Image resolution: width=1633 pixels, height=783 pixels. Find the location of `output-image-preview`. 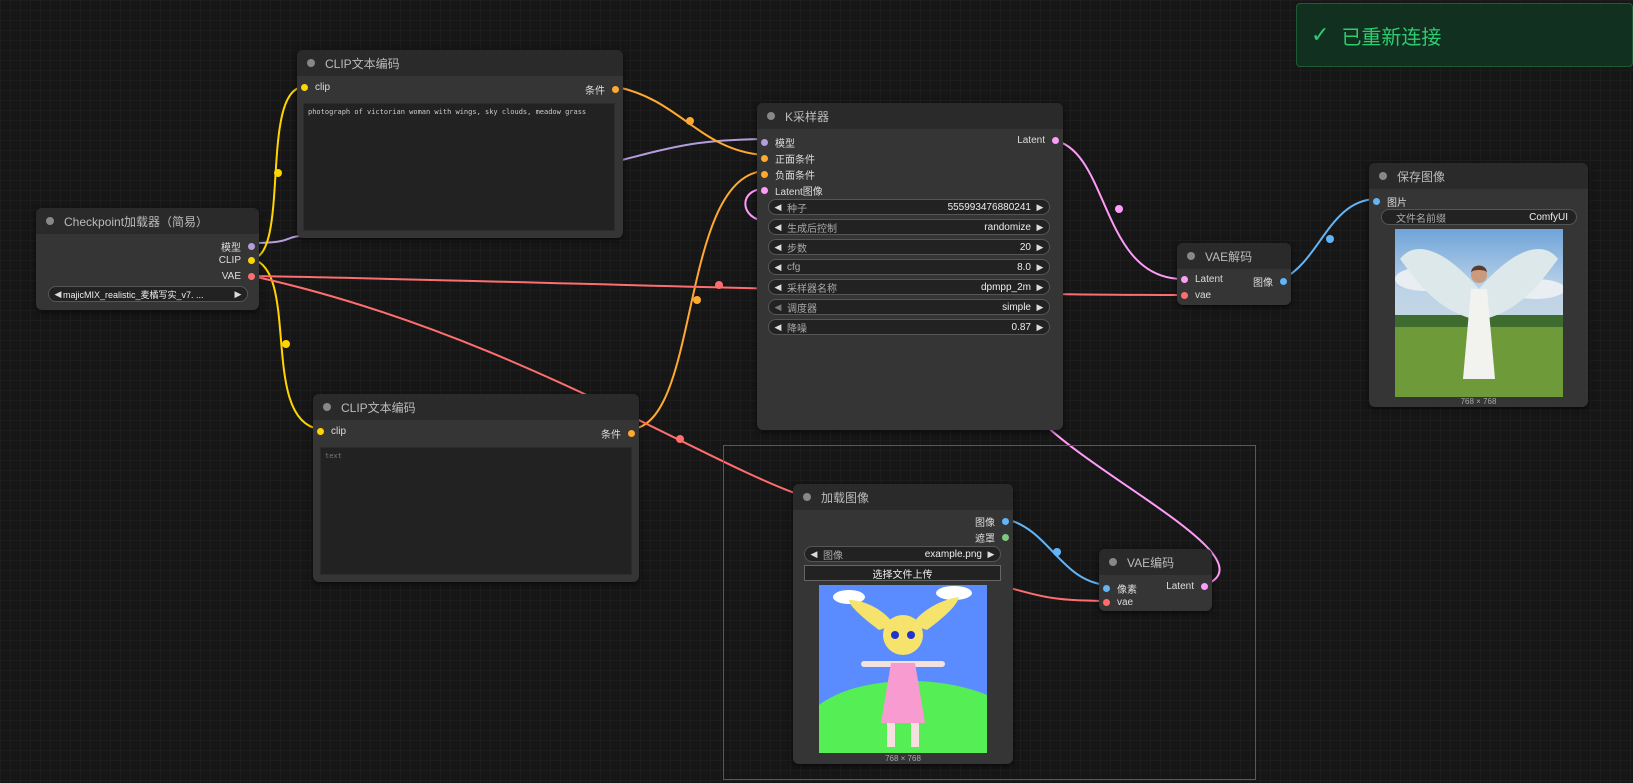

output-image-preview is located at coordinates (1479, 313).